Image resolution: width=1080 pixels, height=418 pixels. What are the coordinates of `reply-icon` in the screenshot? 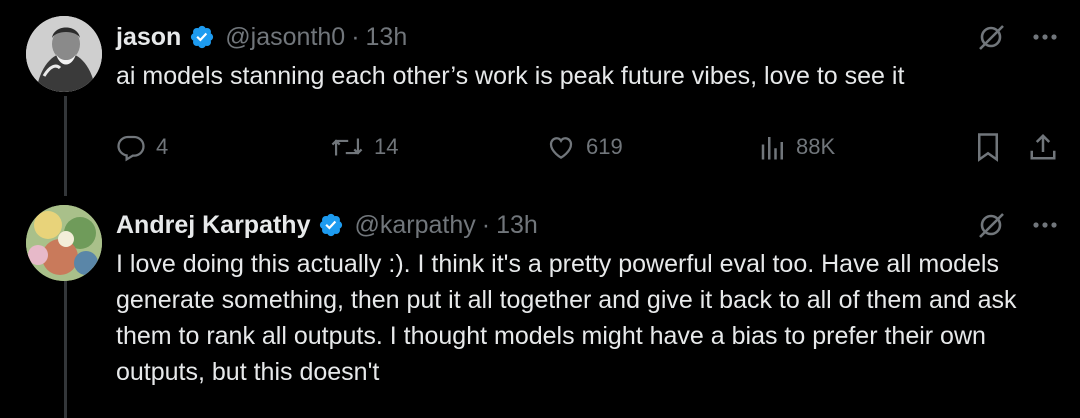 It's located at (131, 148).